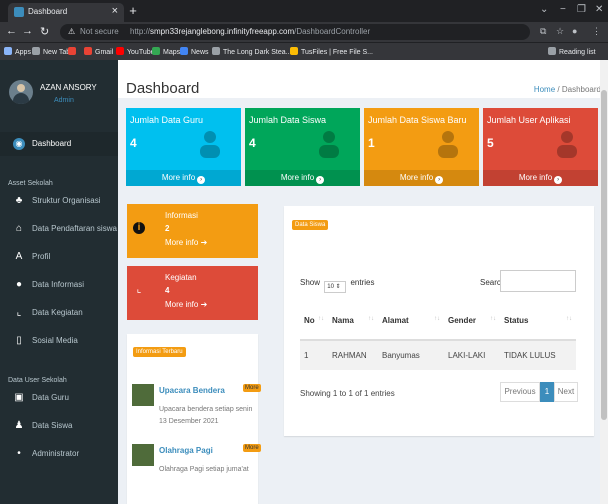 The height and width of the screenshot is (504, 608). I want to click on sidebar-item-profil: A Profil, so click(59, 257).